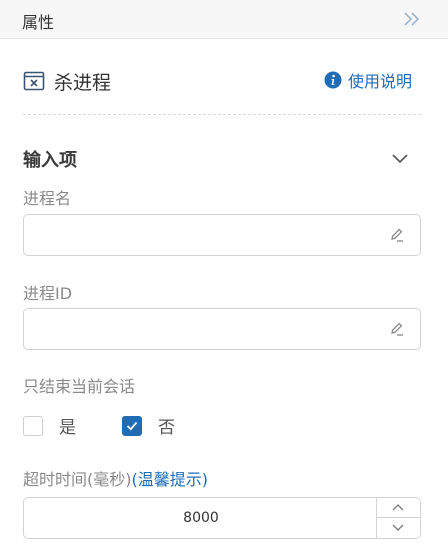 This screenshot has width=448, height=546. I want to click on help-link: 使用说明, so click(368, 80).